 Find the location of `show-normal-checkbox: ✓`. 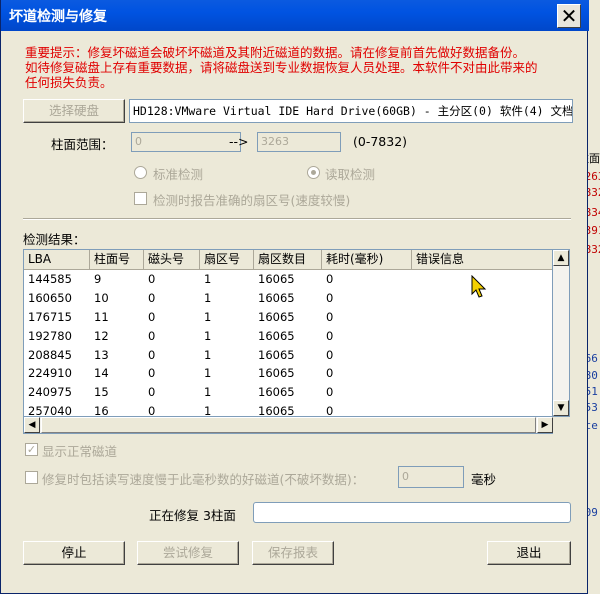

show-normal-checkbox: ✓ is located at coordinates (31, 449).